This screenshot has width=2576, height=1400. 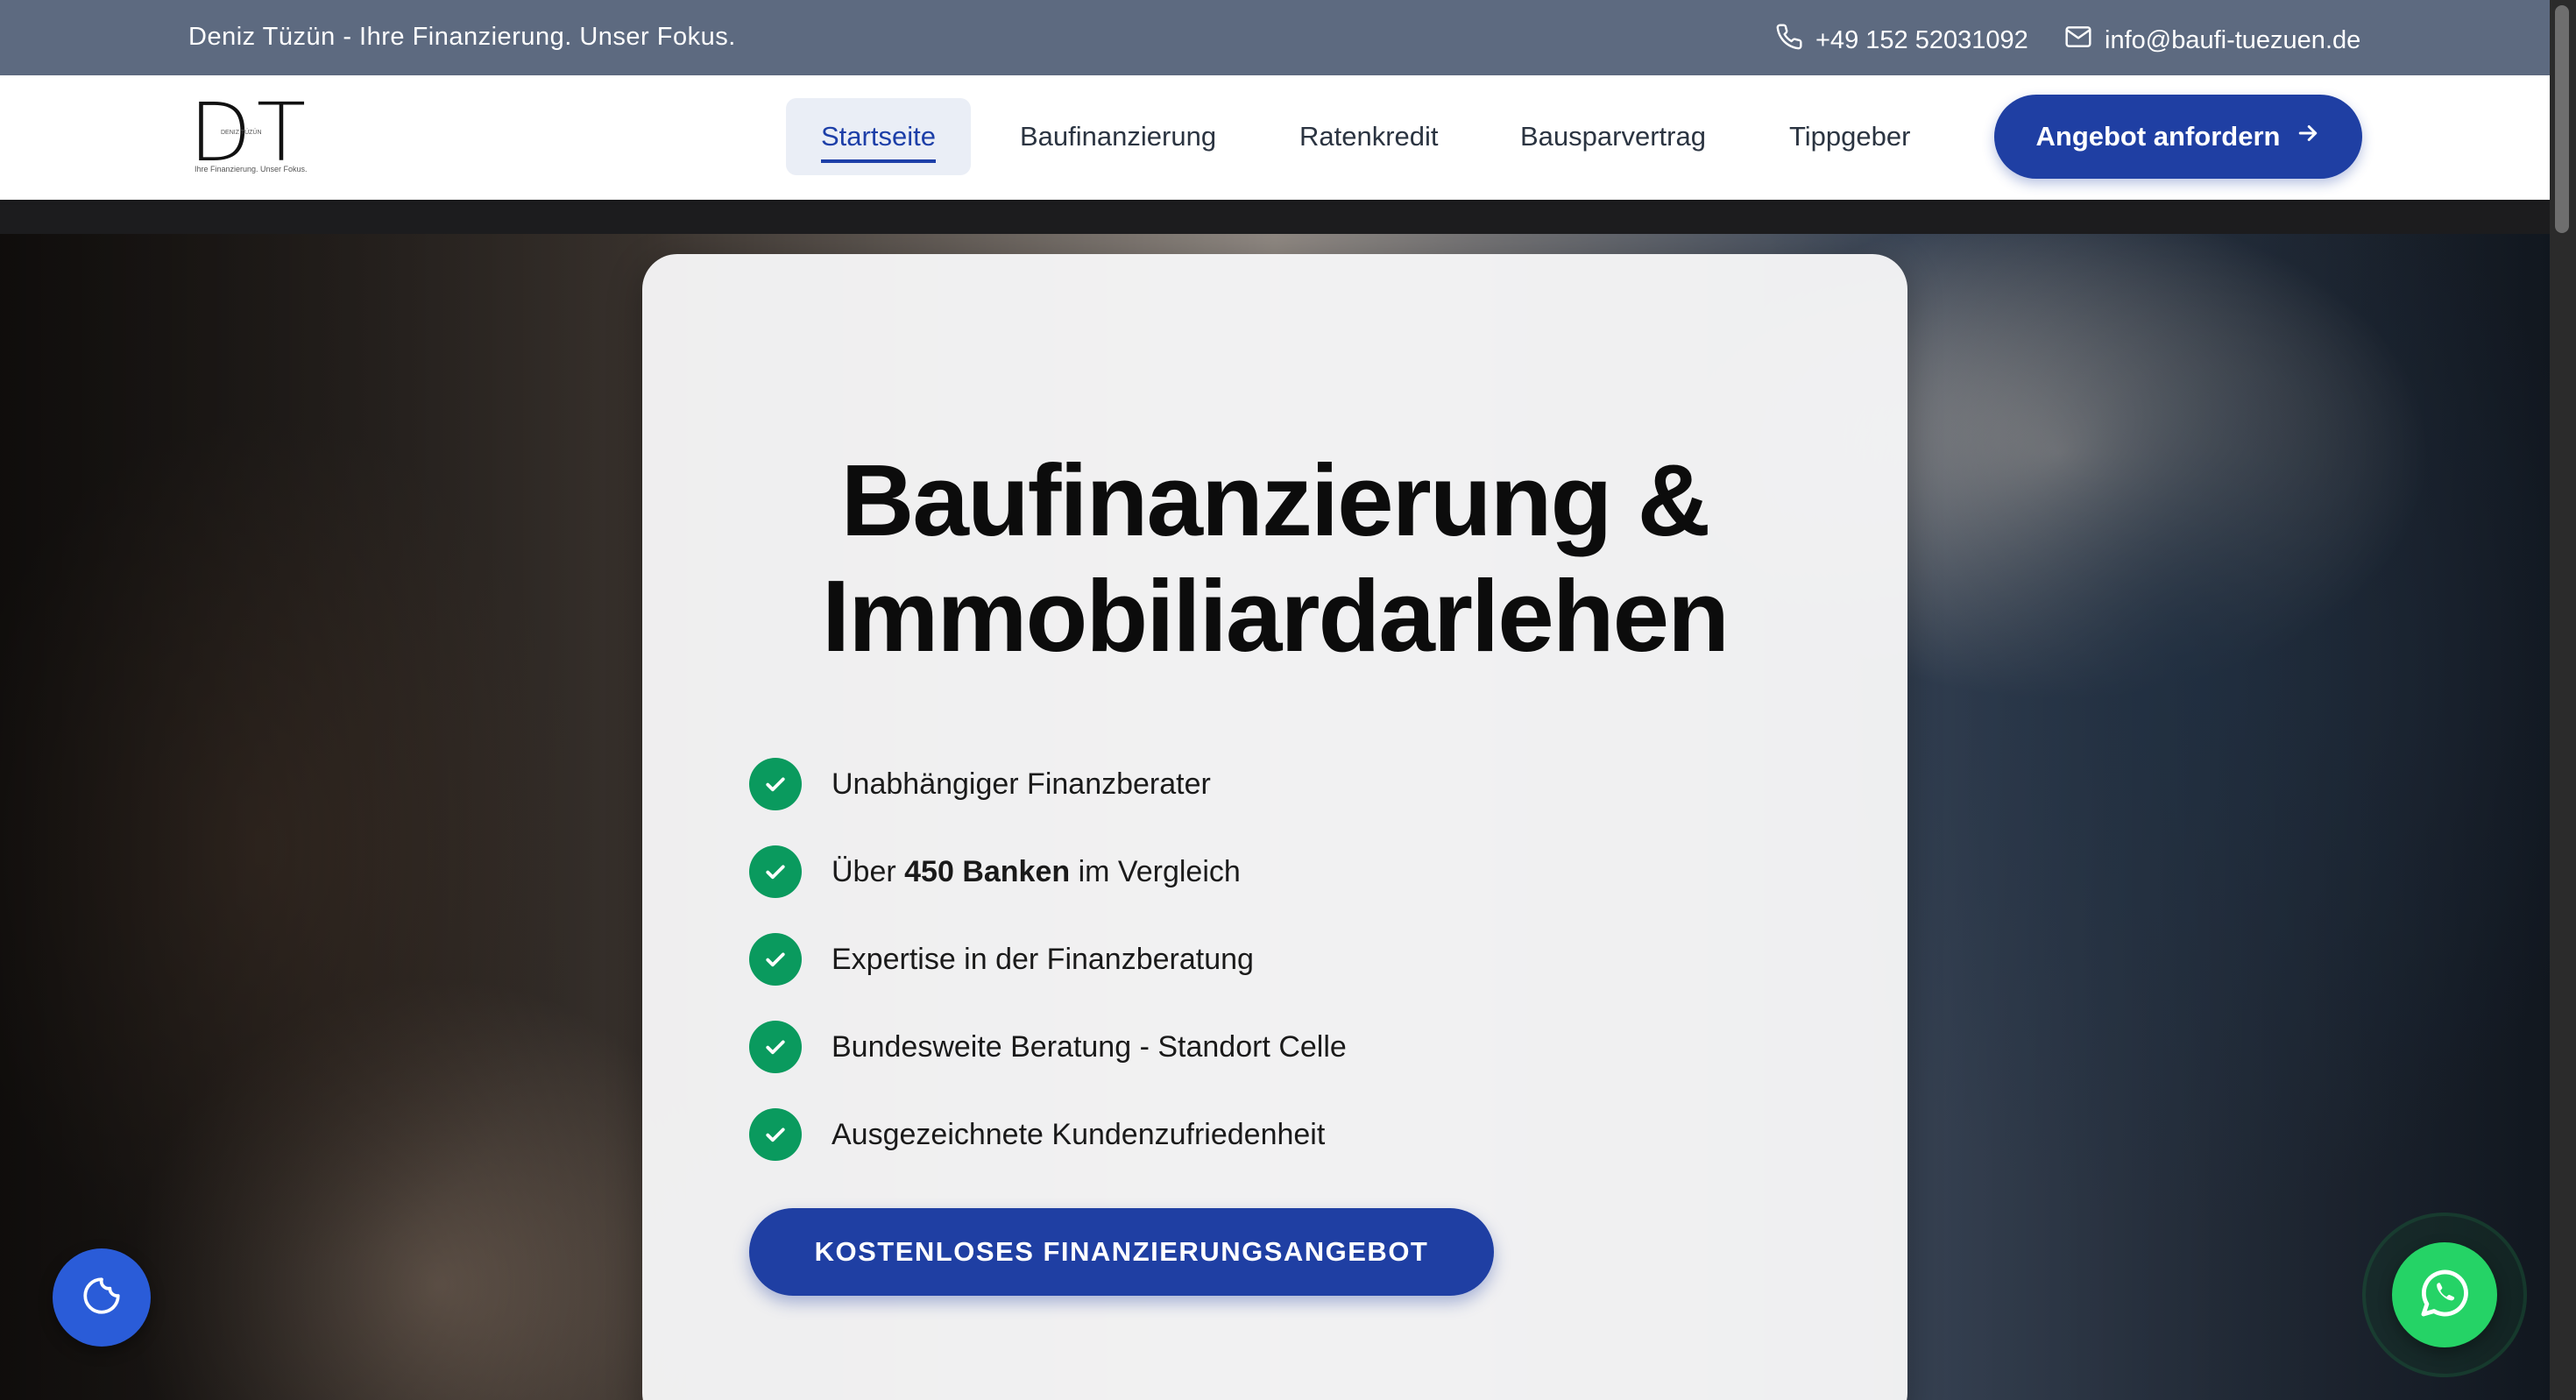 What do you see at coordinates (2078, 40) in the screenshot?
I see `mail-icon` at bounding box center [2078, 40].